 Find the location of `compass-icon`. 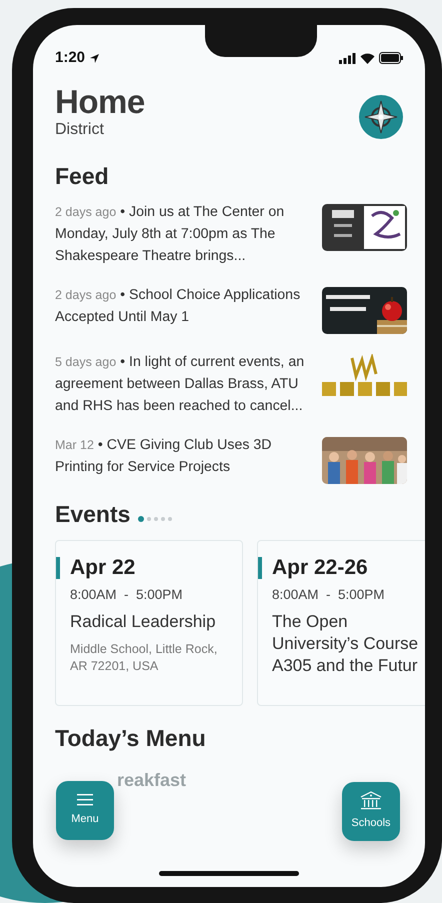

compass-icon is located at coordinates (381, 117).